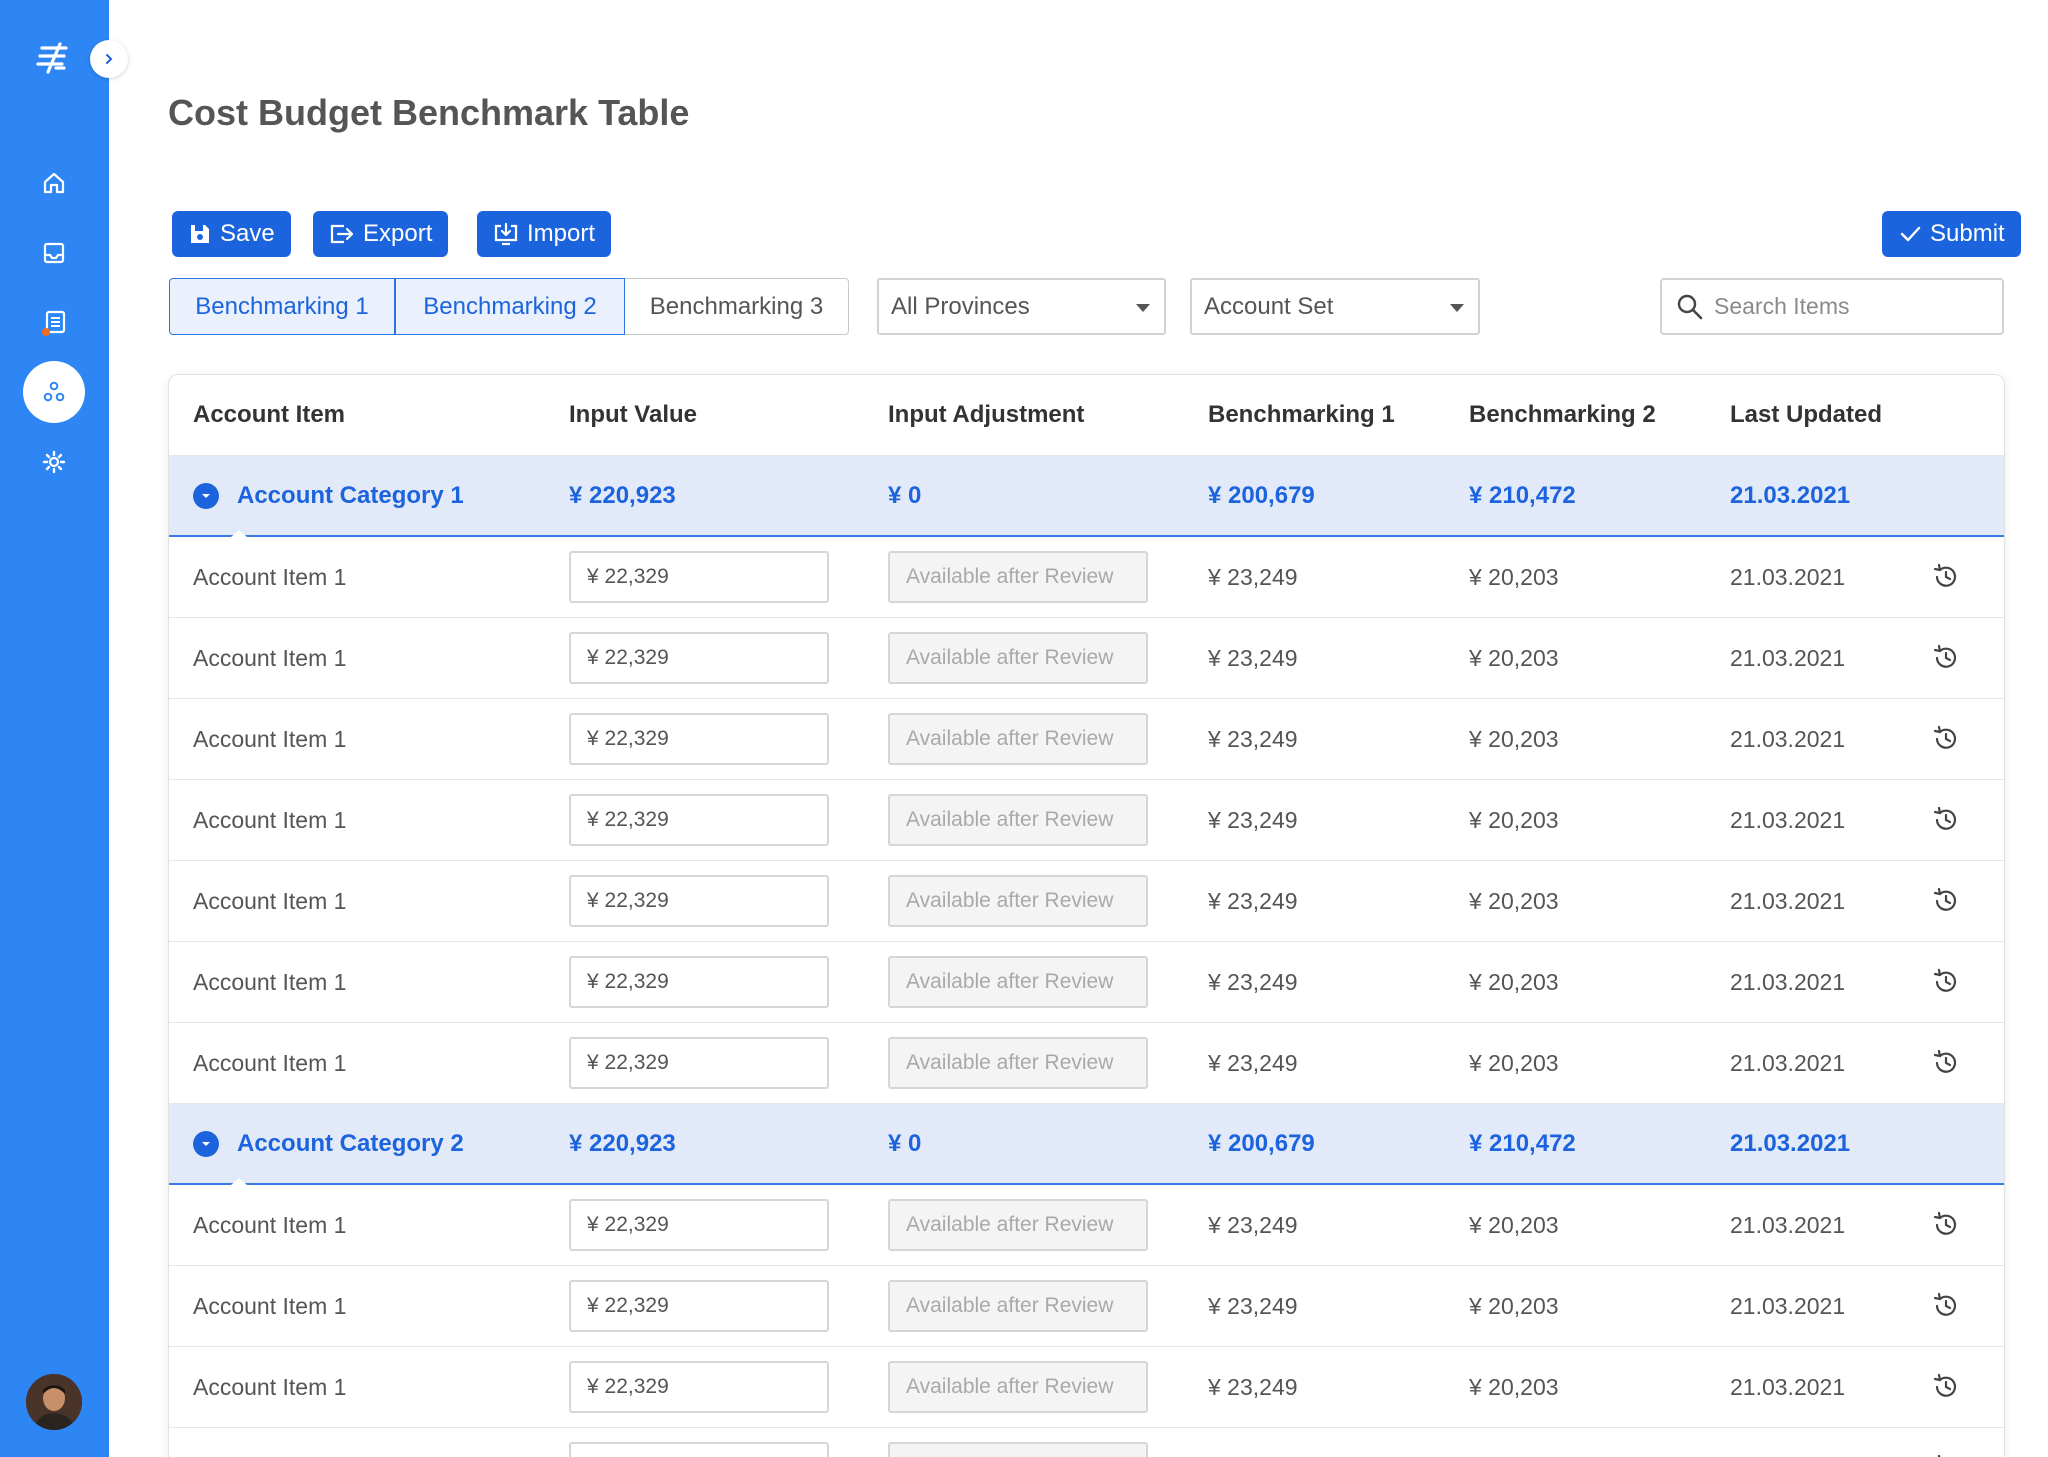 This screenshot has height=1457, width=2048. I want to click on import-button: Import, so click(544, 234).